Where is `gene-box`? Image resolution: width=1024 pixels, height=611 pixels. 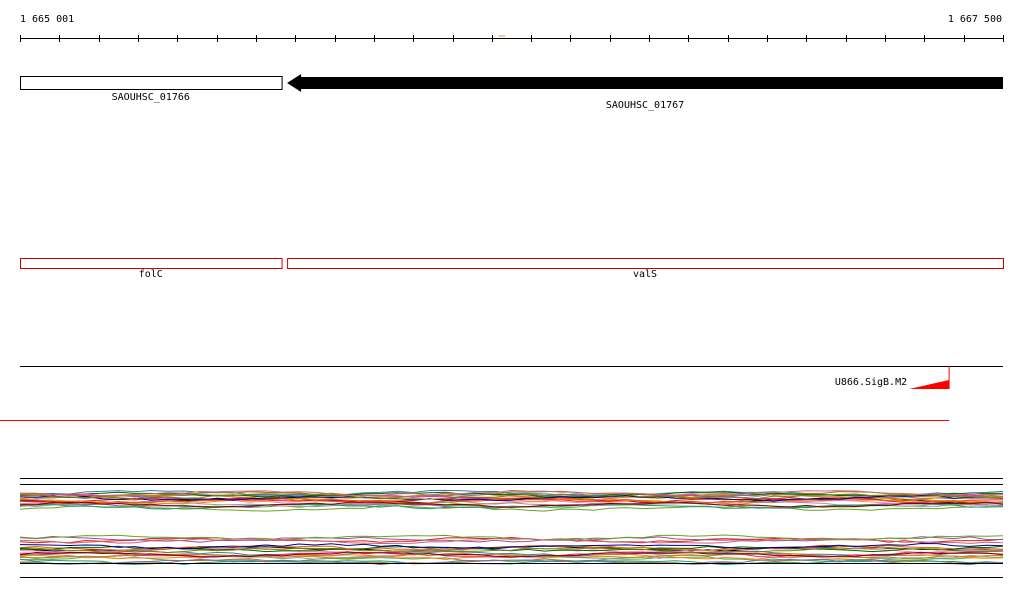
gene-box is located at coordinates (151, 83).